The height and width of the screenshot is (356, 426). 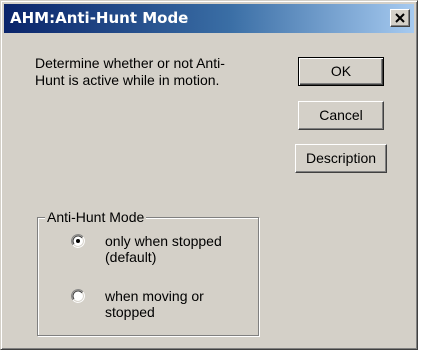 I want to click on radio-selected-icon, so click(x=78, y=241).